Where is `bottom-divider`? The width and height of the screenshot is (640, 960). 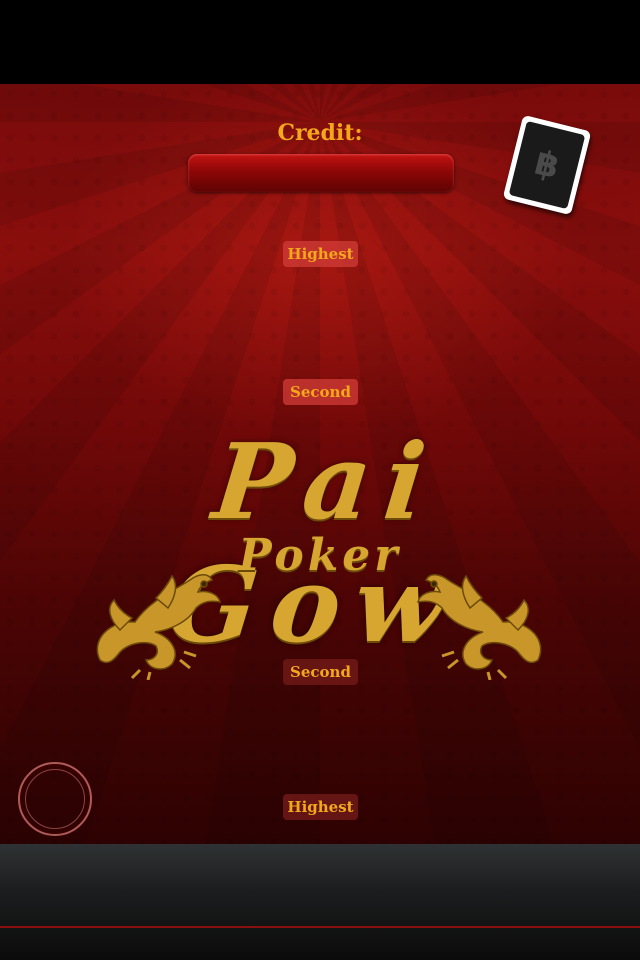 bottom-divider is located at coordinates (320, 927).